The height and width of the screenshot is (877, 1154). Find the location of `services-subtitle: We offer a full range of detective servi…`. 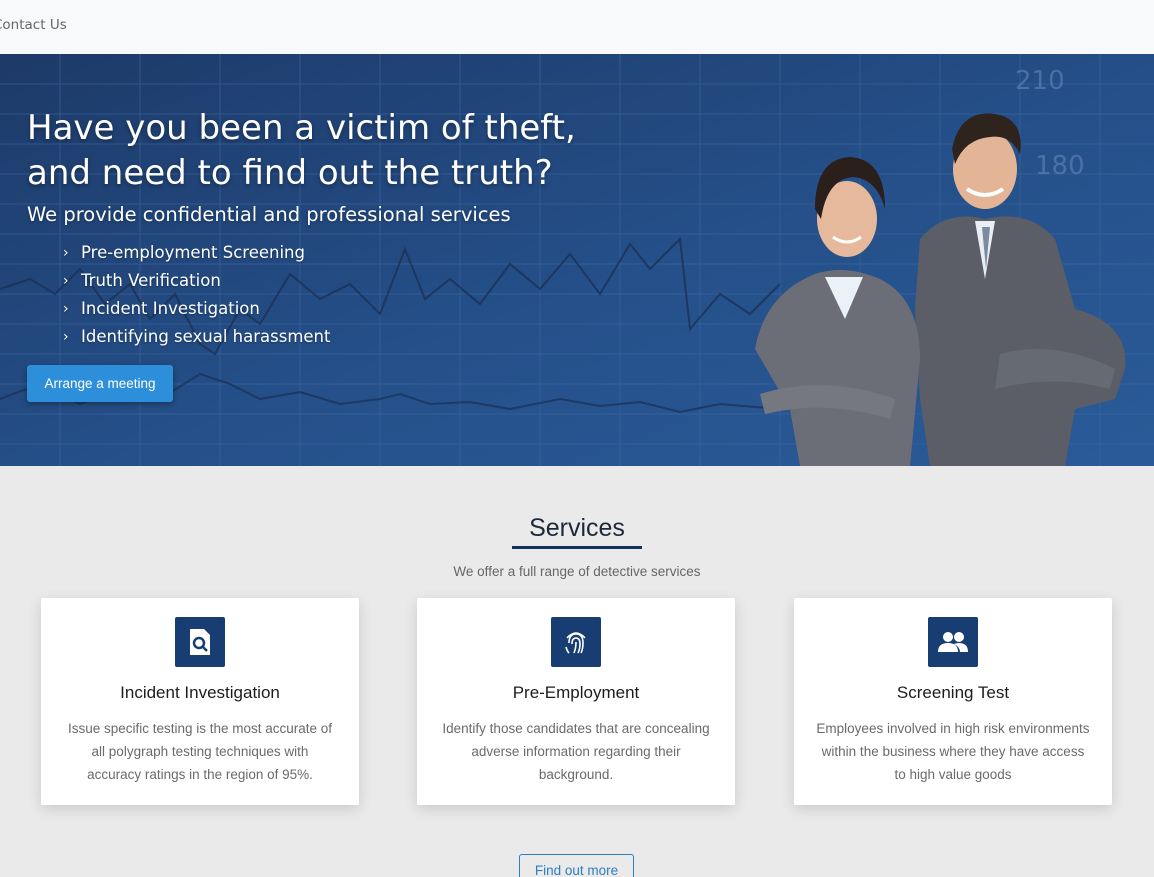

services-subtitle: We offer a full range of detective servi… is located at coordinates (577, 571).